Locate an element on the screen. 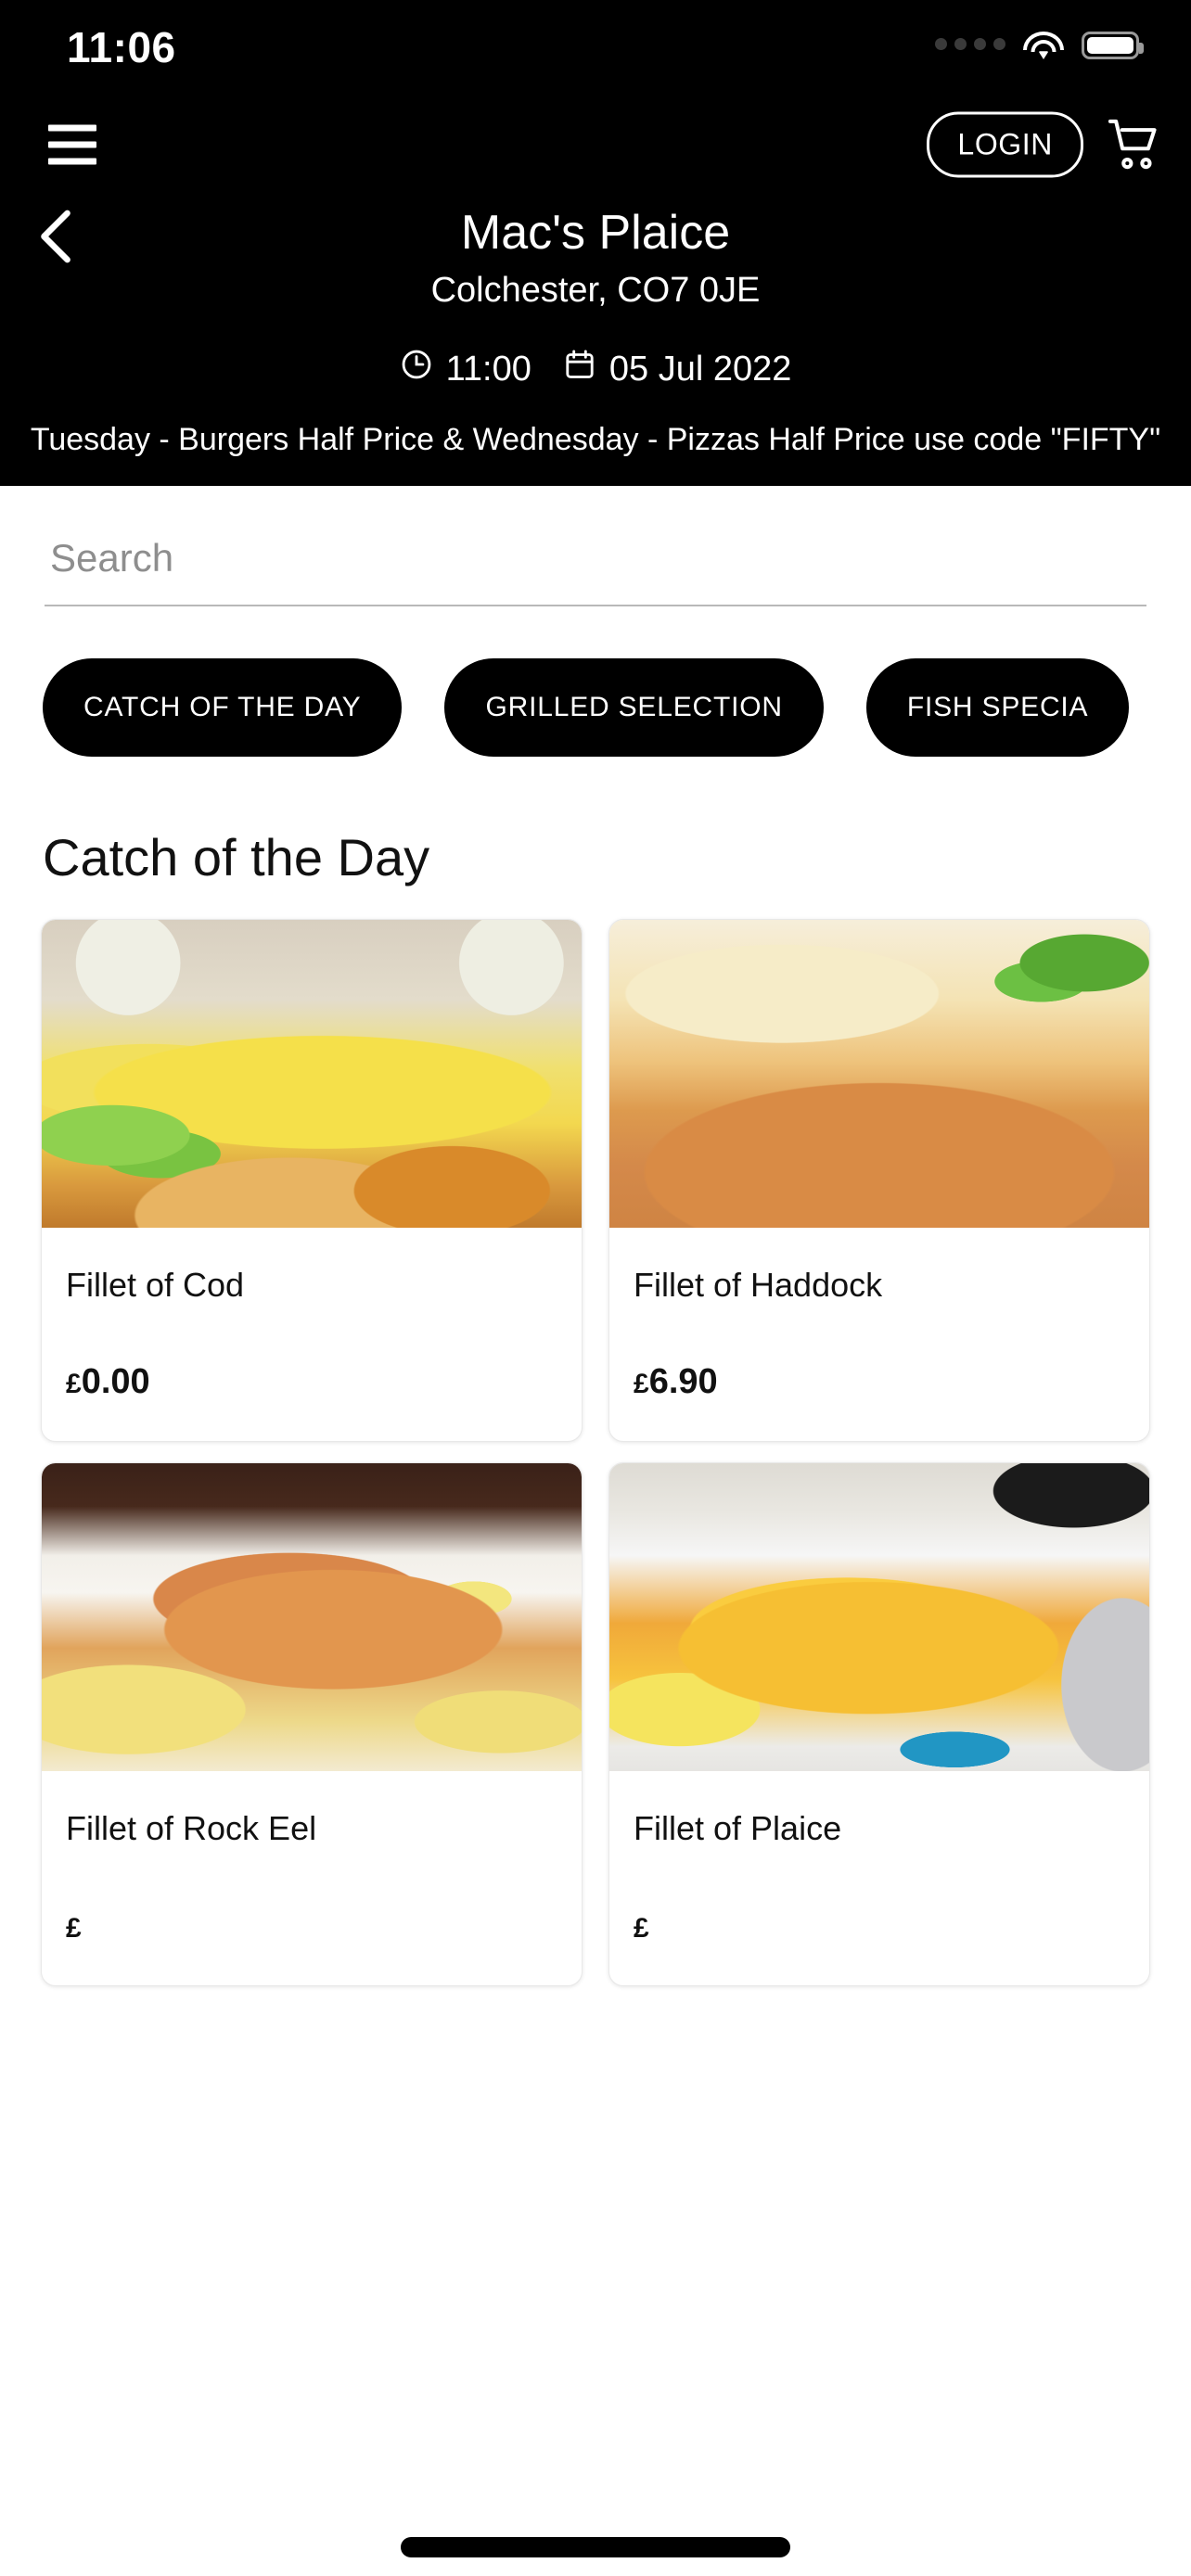 This screenshot has width=1191, height=2576. product-name: Fillet of Cod is located at coordinates (155, 1285).